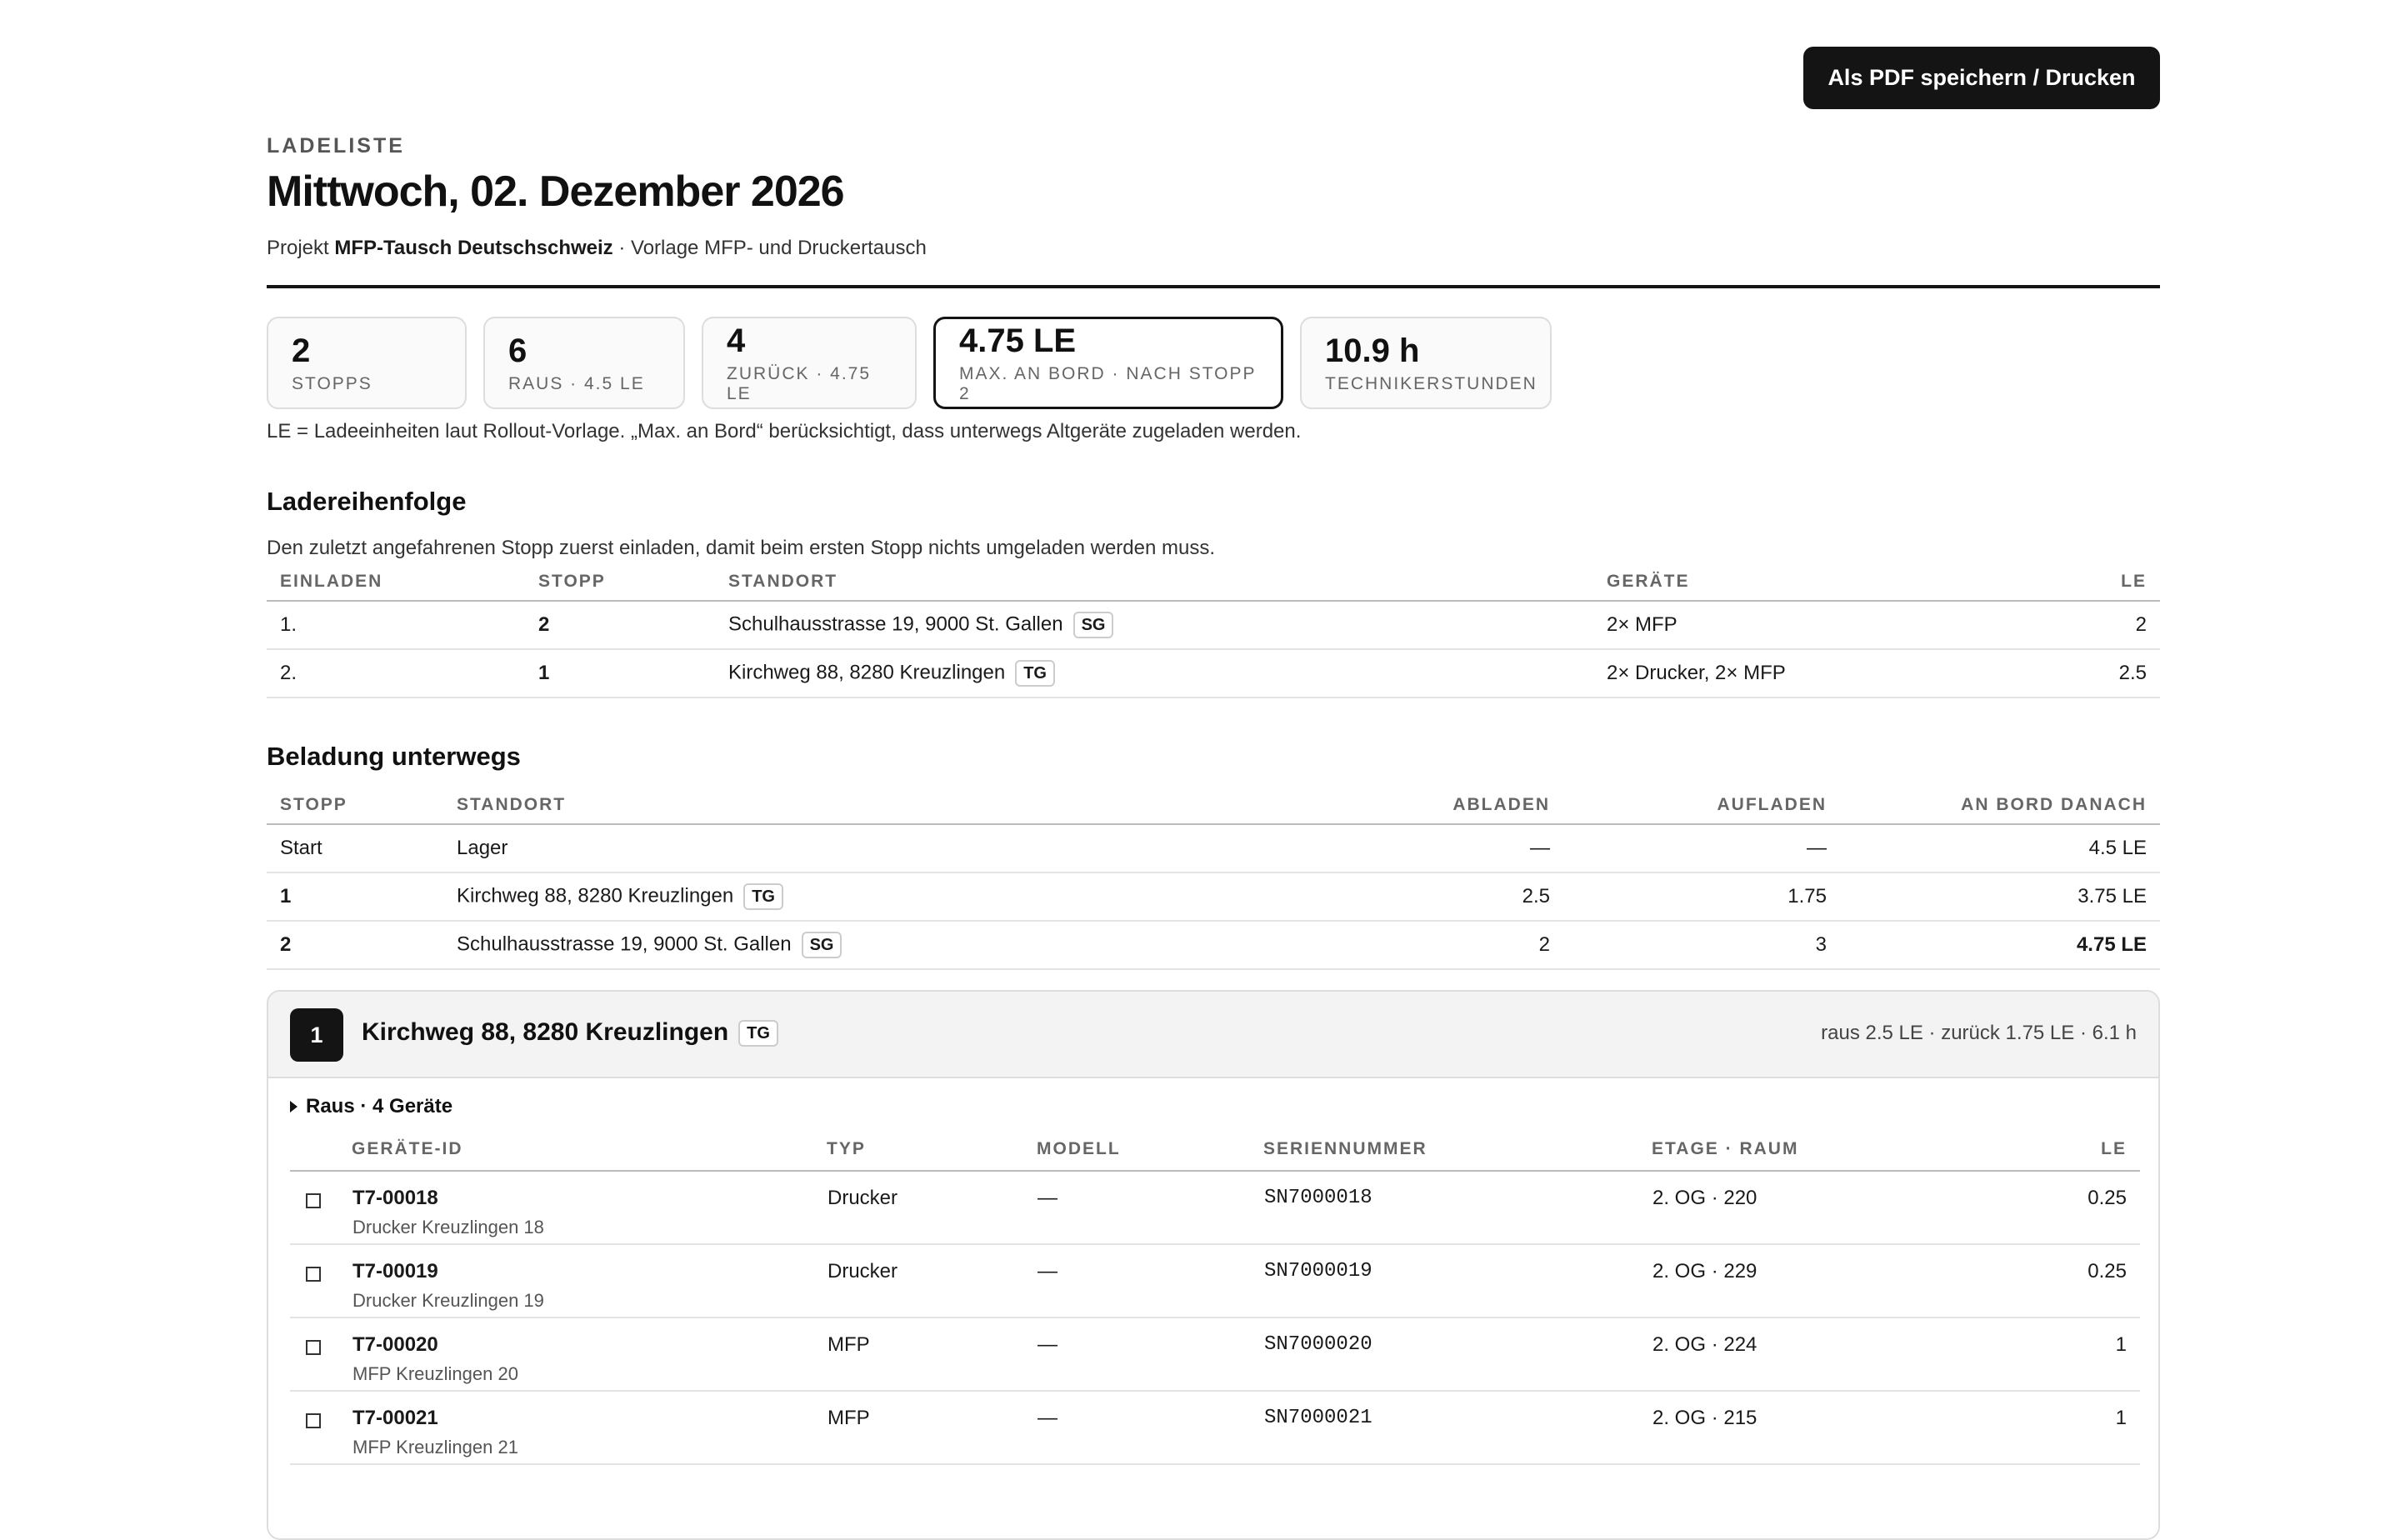 The image size is (2400, 1540). What do you see at coordinates (2000, 806) in the screenshot?
I see `col-onboard: An Bord danach` at bounding box center [2000, 806].